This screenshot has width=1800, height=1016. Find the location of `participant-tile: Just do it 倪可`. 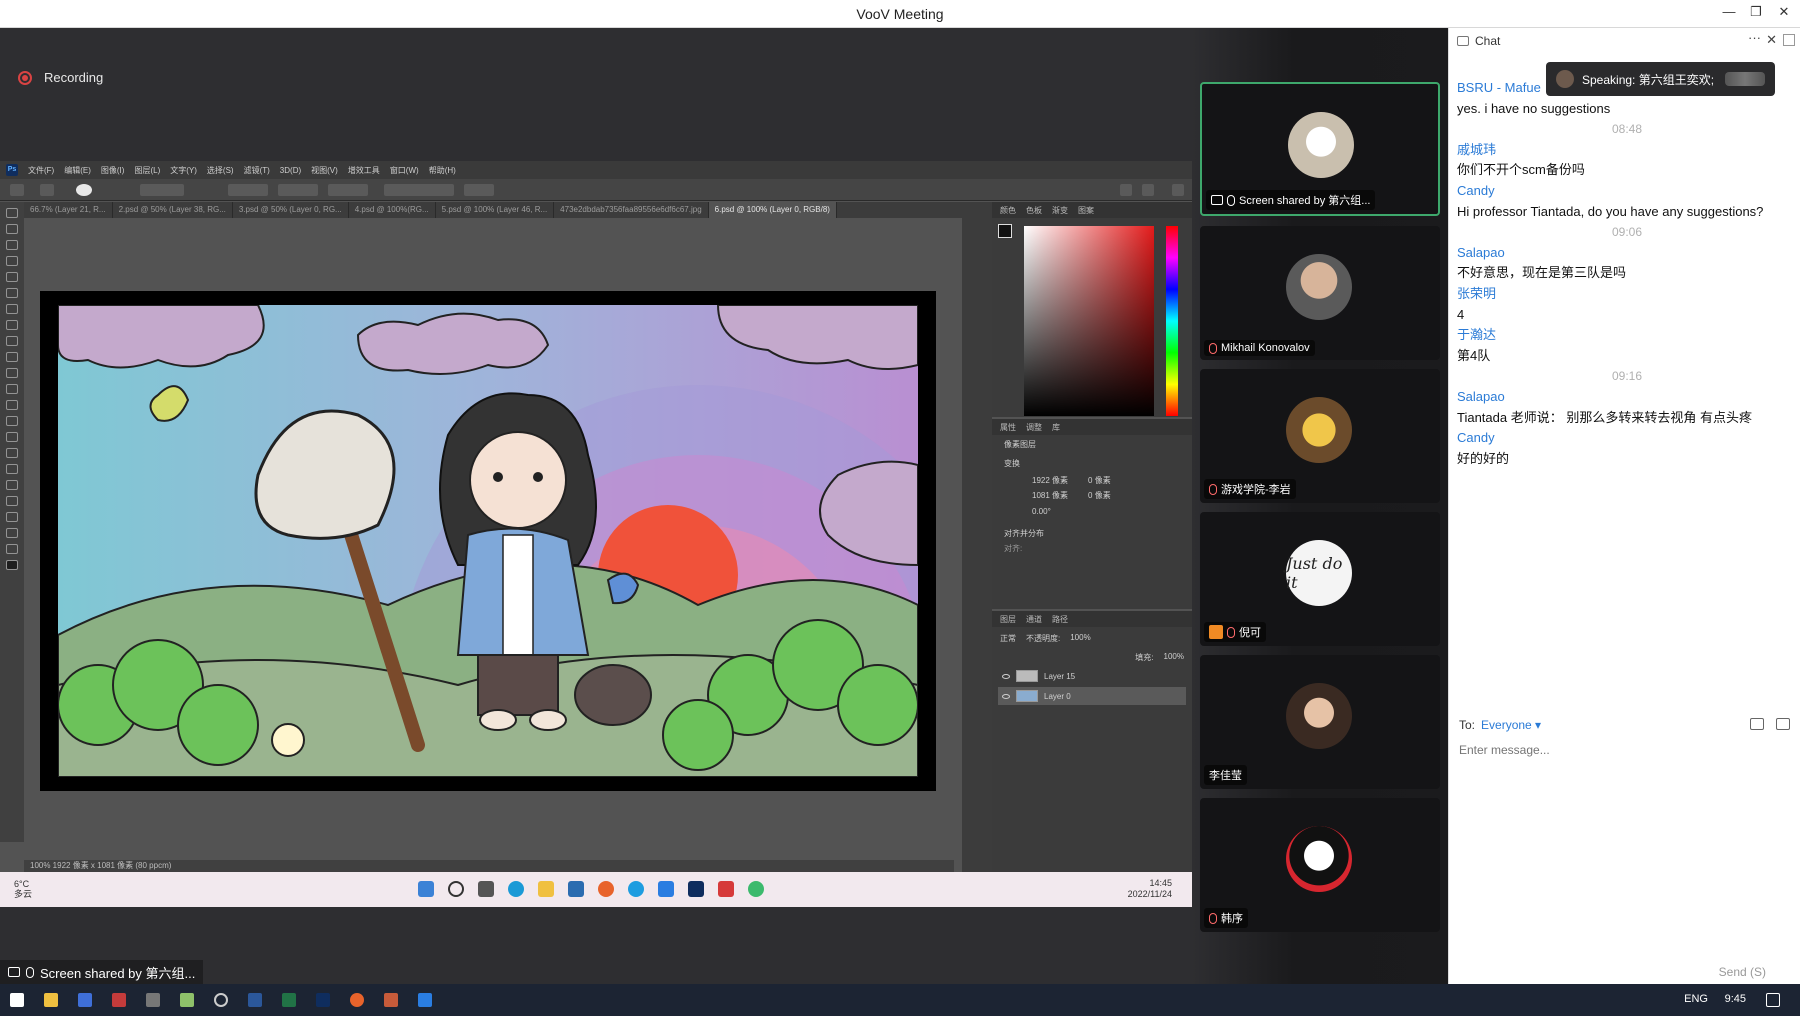

participant-tile: Just do it 倪可 is located at coordinates (1320, 579).